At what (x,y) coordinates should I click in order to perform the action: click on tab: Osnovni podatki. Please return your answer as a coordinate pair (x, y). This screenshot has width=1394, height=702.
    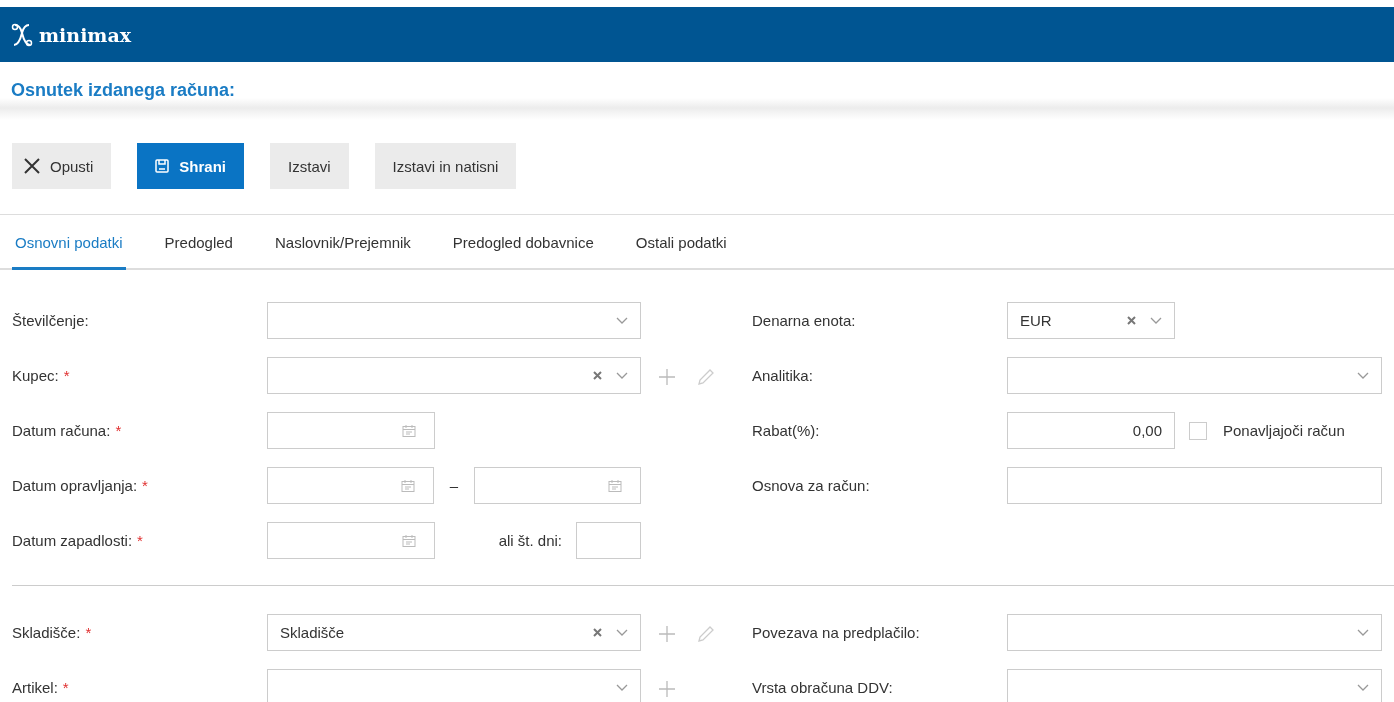
    Looking at the image, I should click on (69, 242).